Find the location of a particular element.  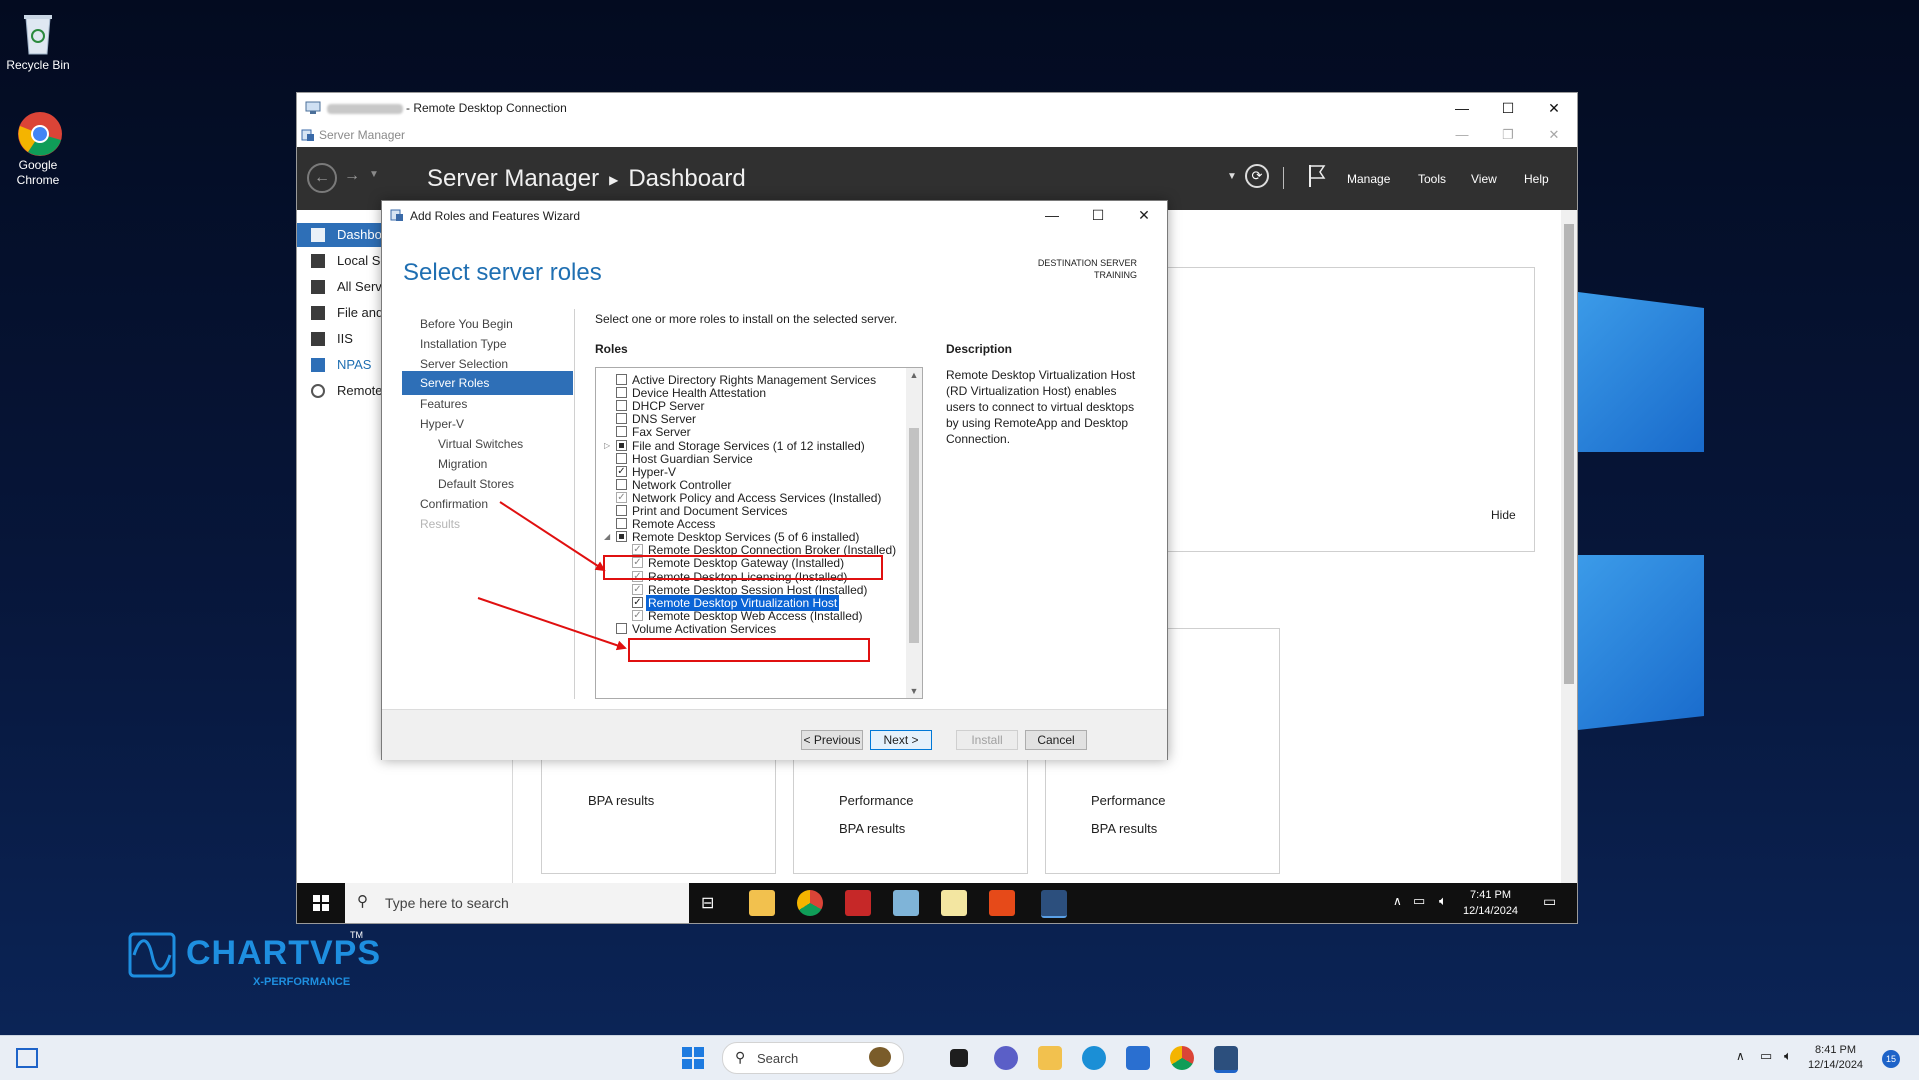

app-pen-icon is located at coordinates (906, 903).